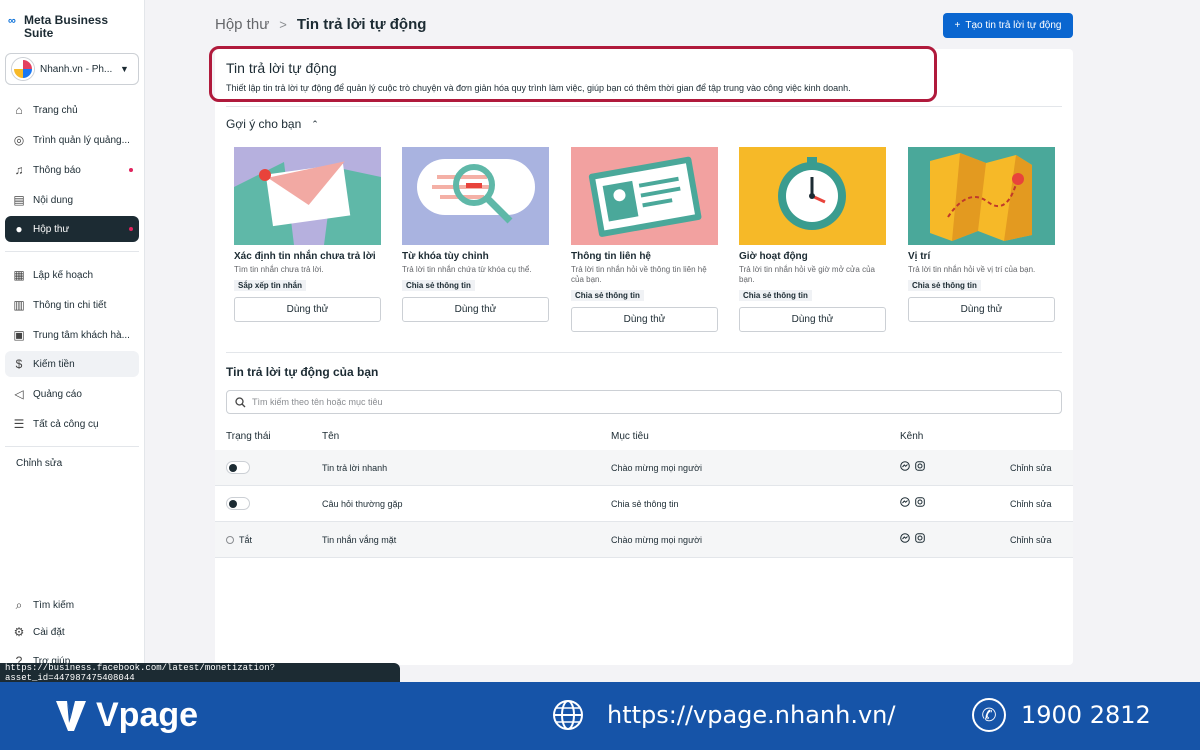 The width and height of the screenshot is (1200, 750). I want to click on map-illustration, so click(981, 196).